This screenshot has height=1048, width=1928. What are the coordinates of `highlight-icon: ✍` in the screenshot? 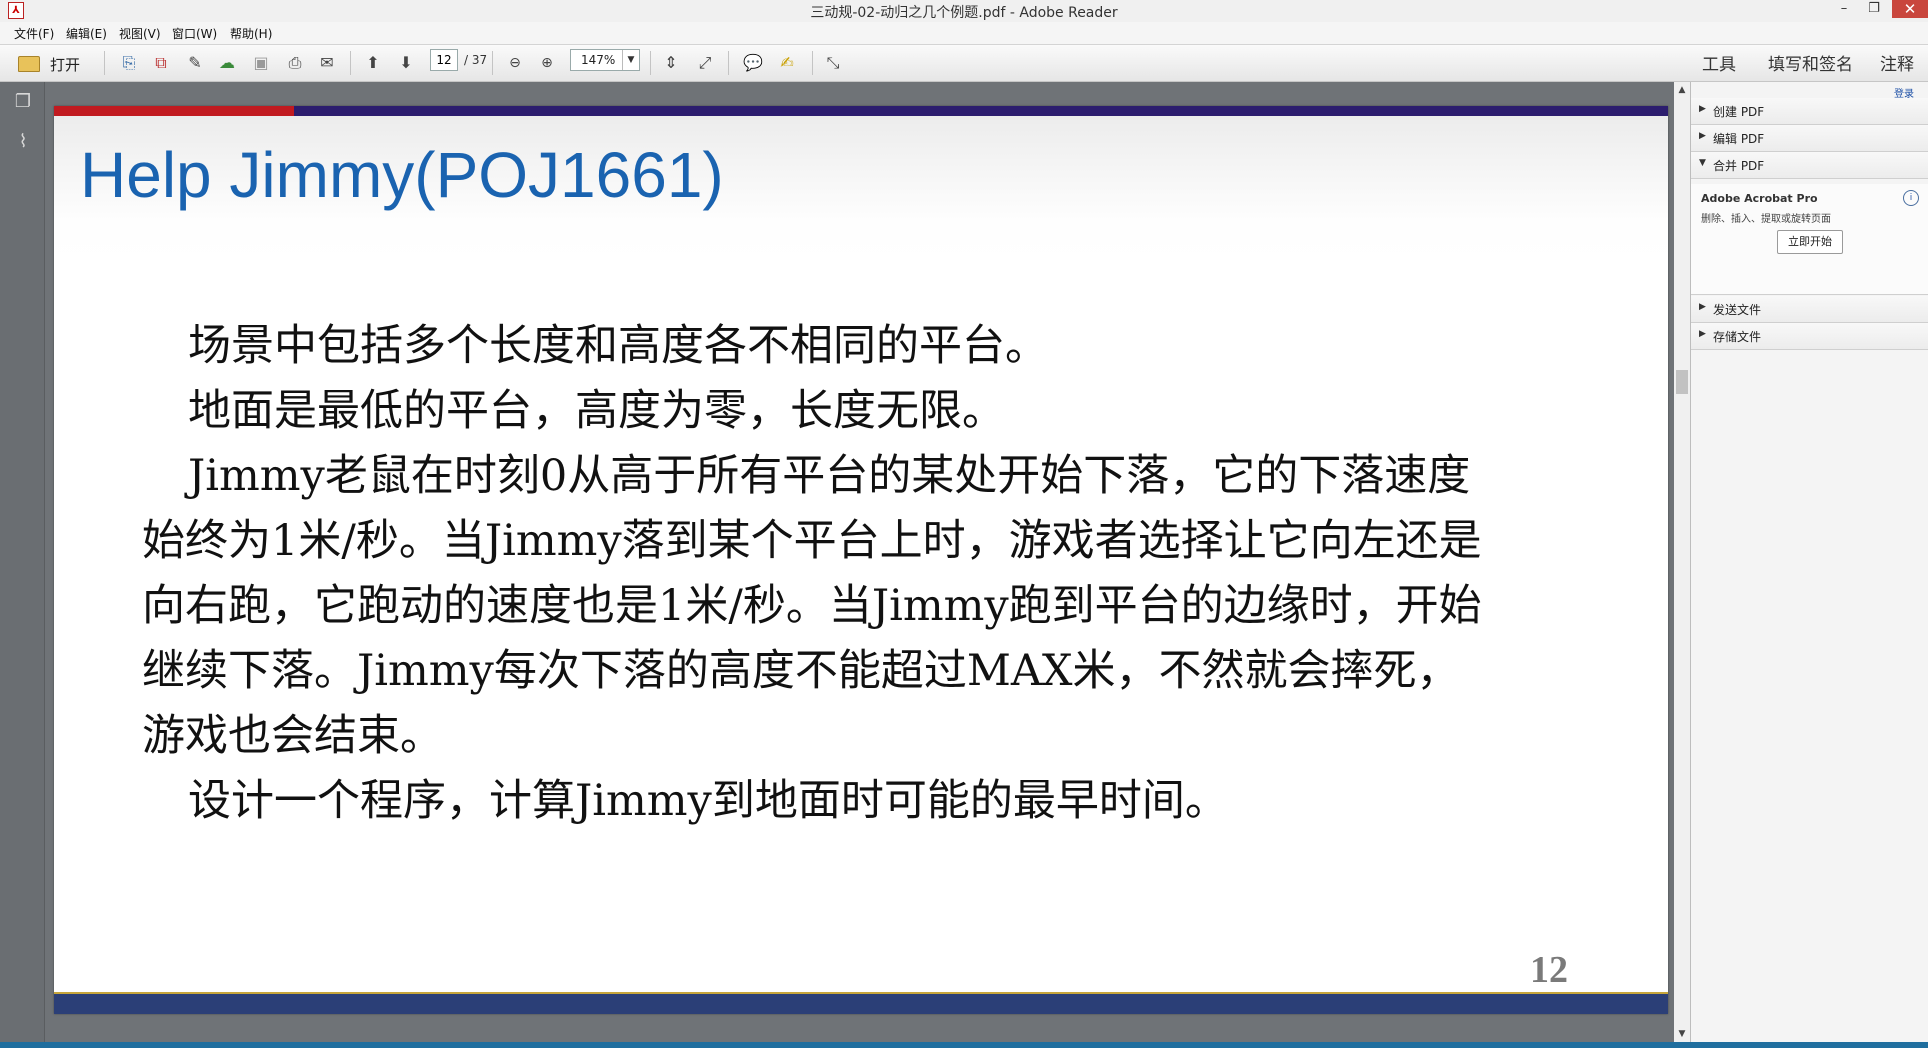 It's located at (787, 63).